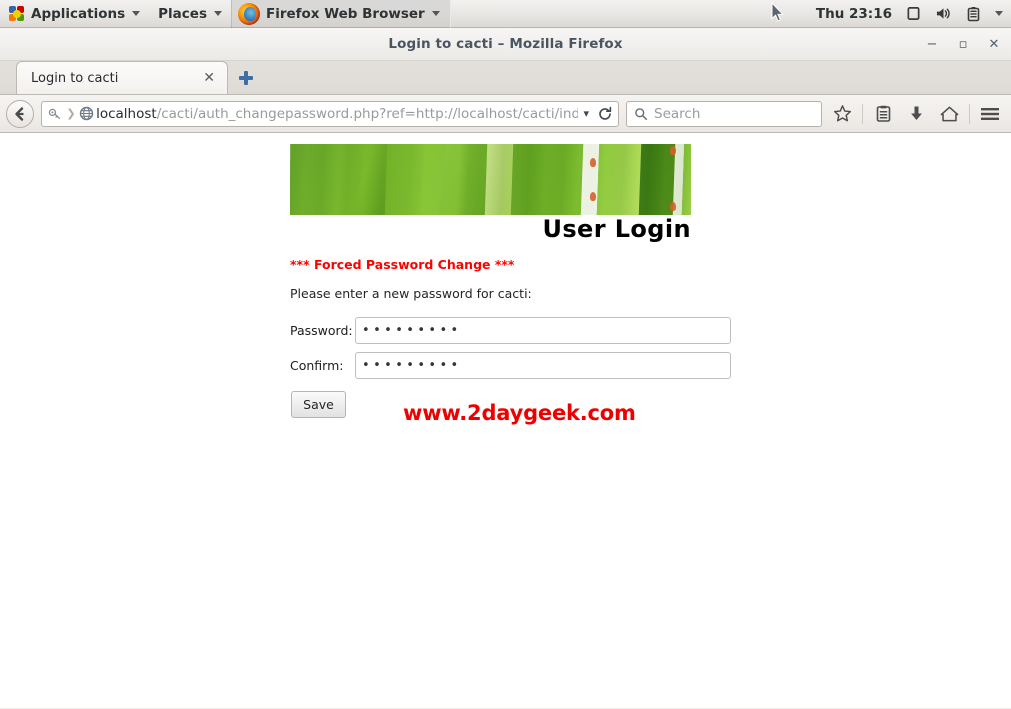 The image size is (1011, 709). Describe the element at coordinates (724, 113) in the screenshot. I see `search-input: Search` at that location.